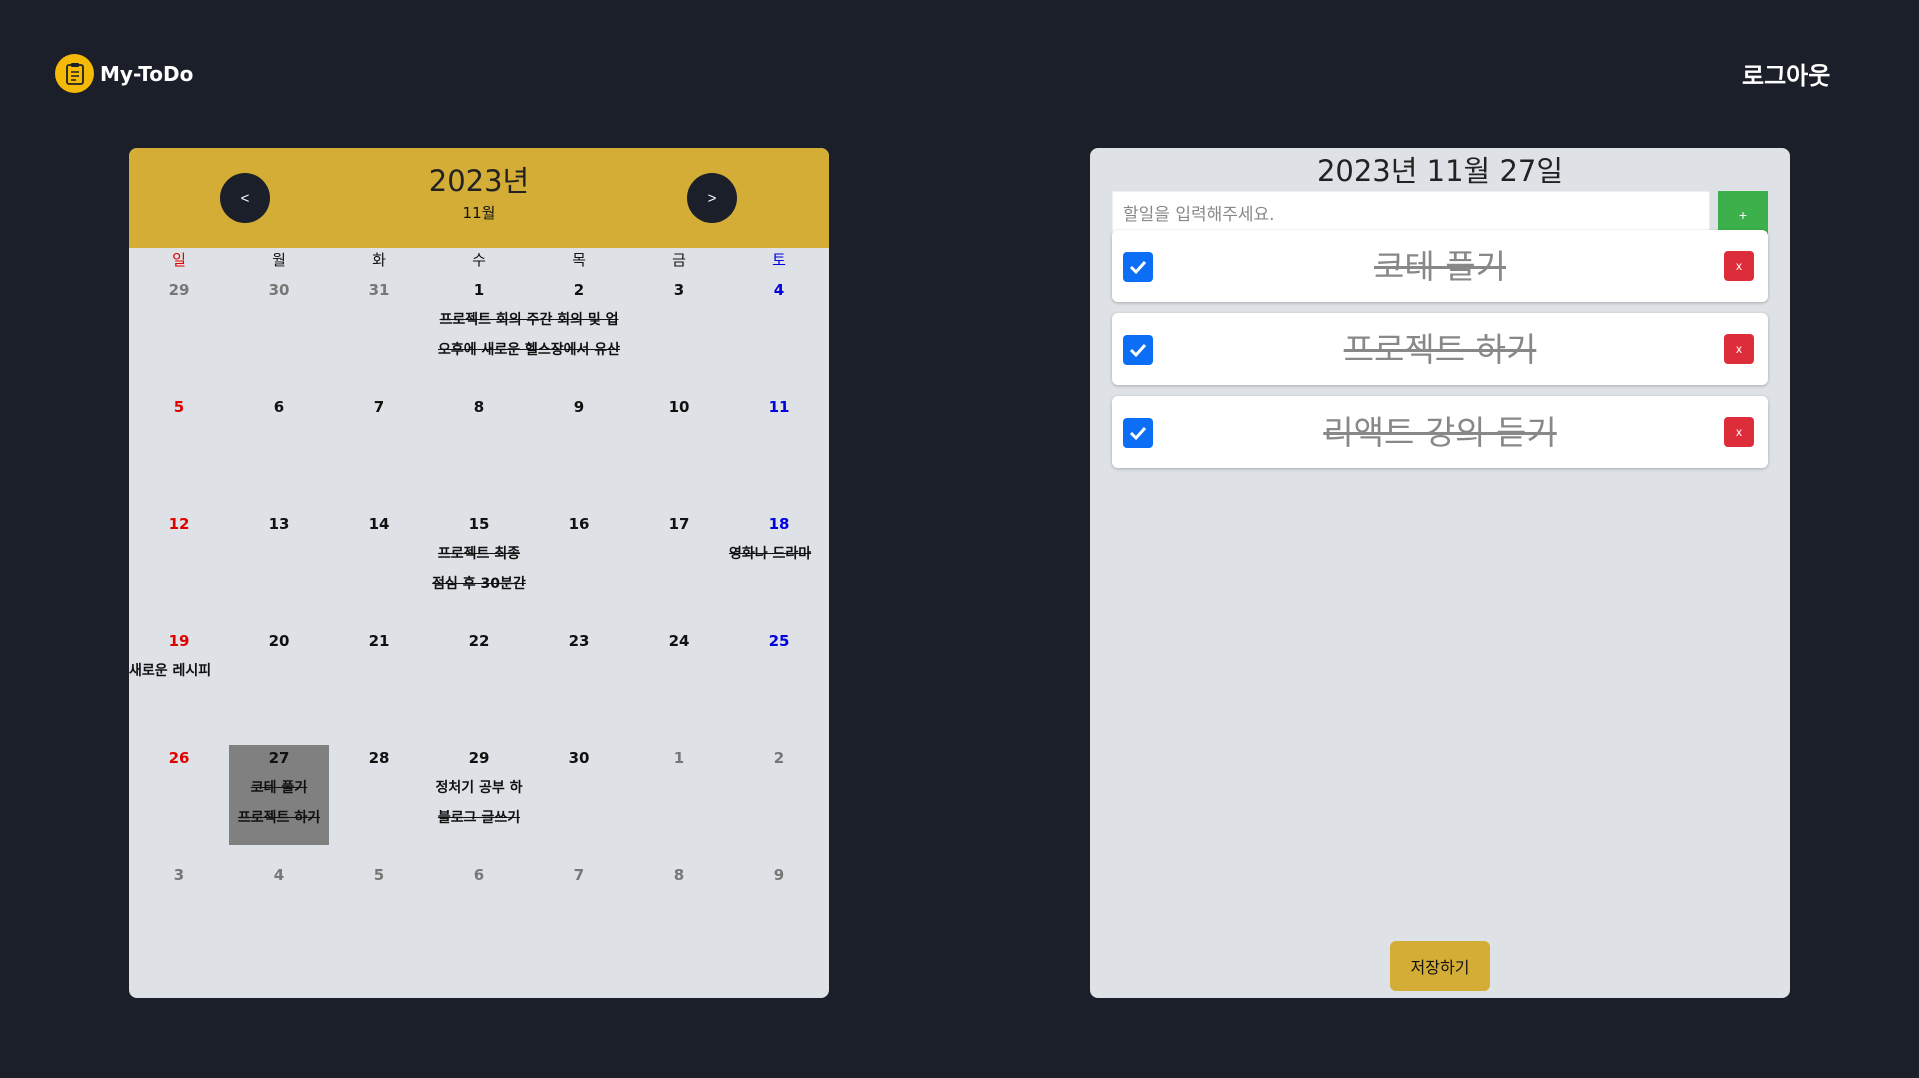 The height and width of the screenshot is (1078, 1919). Describe the element at coordinates (179, 260) in the screenshot. I see `weekday-label: 일` at that location.